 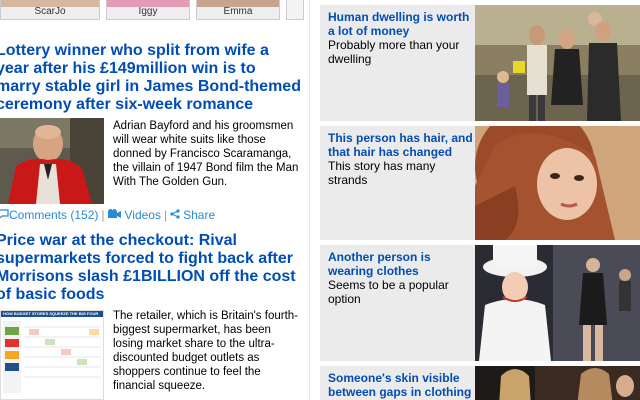 I want to click on share-link: Share, so click(x=199, y=215).